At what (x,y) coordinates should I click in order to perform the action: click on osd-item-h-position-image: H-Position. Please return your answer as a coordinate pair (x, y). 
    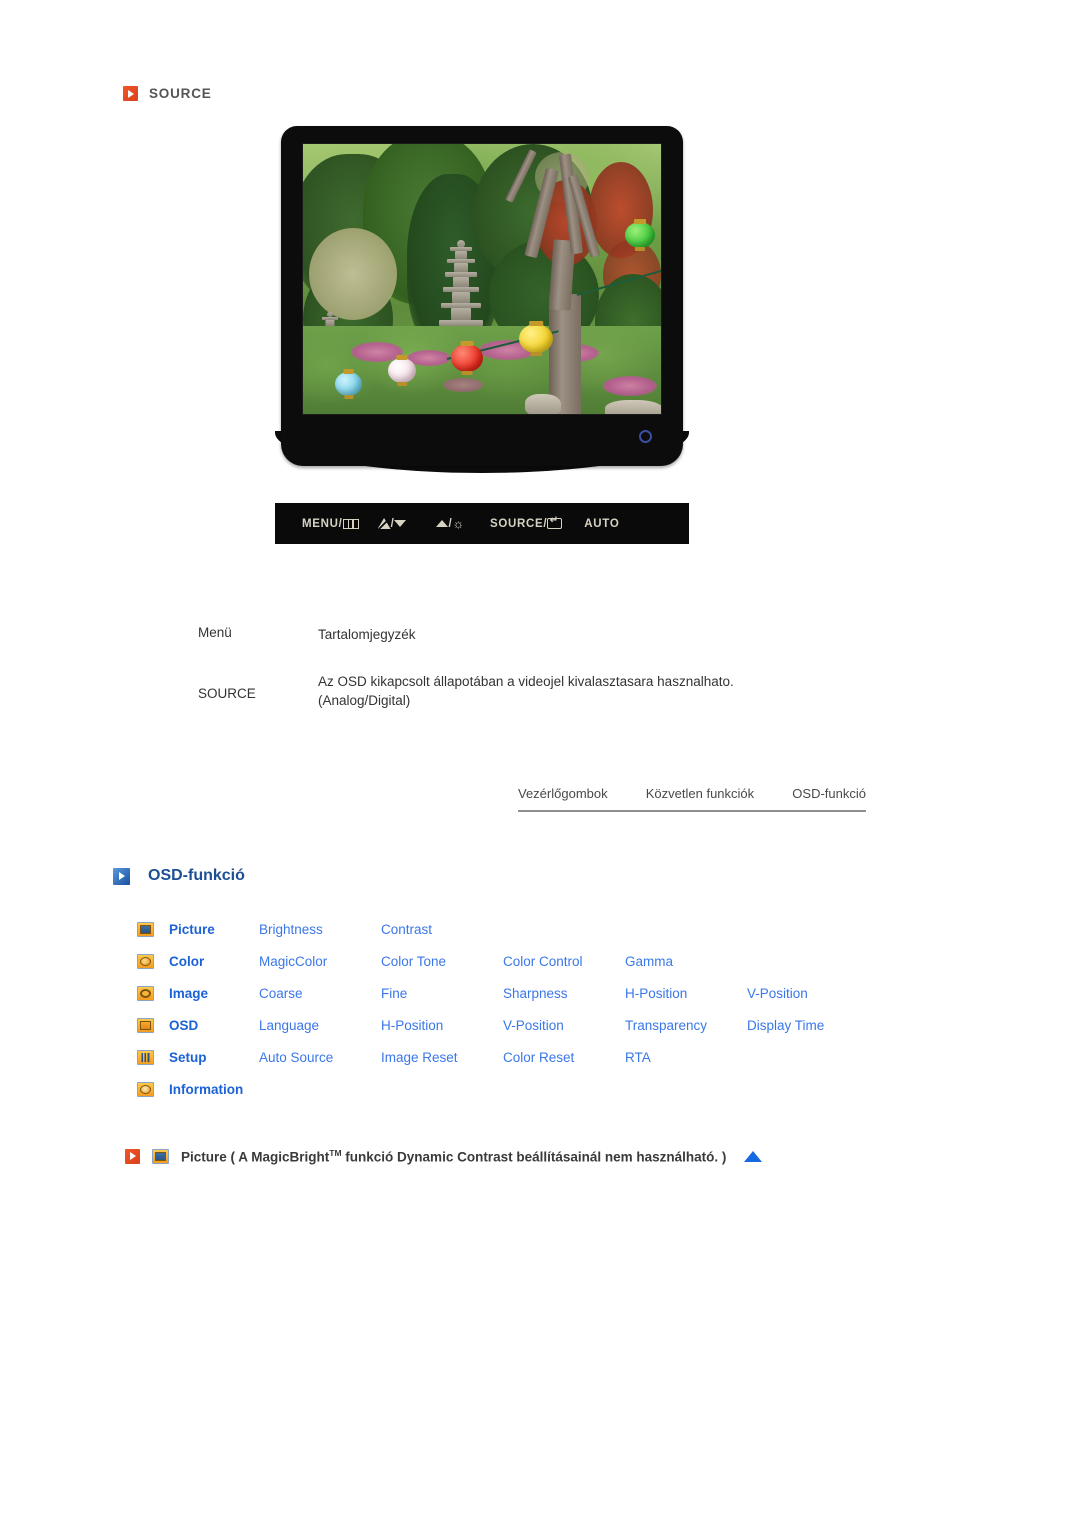
    Looking at the image, I should click on (686, 993).